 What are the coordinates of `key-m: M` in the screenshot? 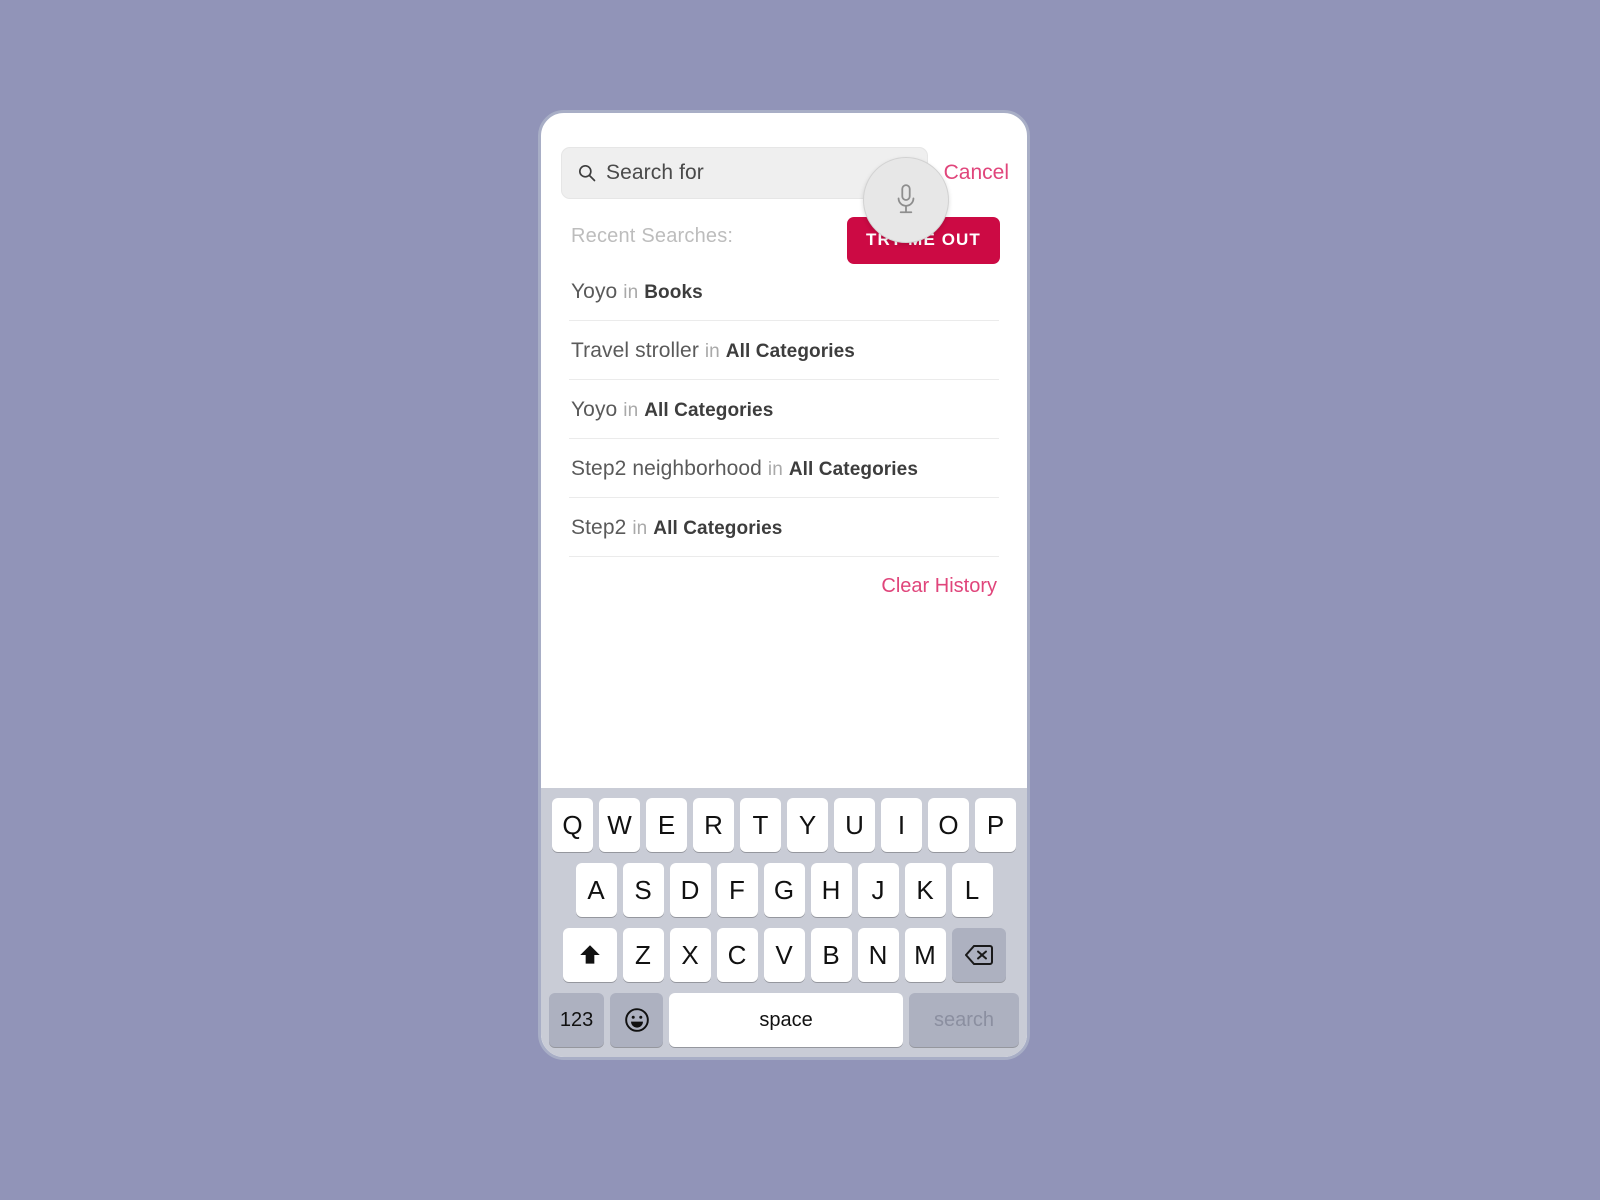 It's located at (925, 955).